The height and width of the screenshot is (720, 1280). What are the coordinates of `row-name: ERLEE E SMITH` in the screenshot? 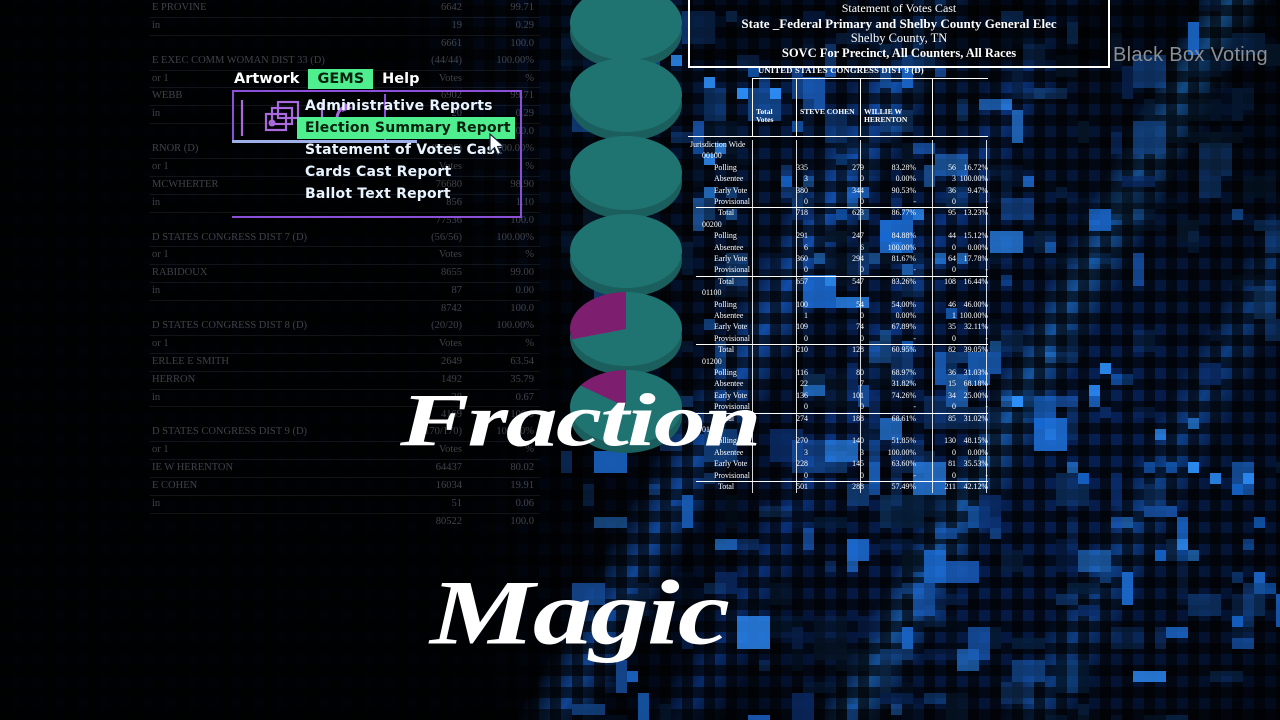 It's located at (190, 361).